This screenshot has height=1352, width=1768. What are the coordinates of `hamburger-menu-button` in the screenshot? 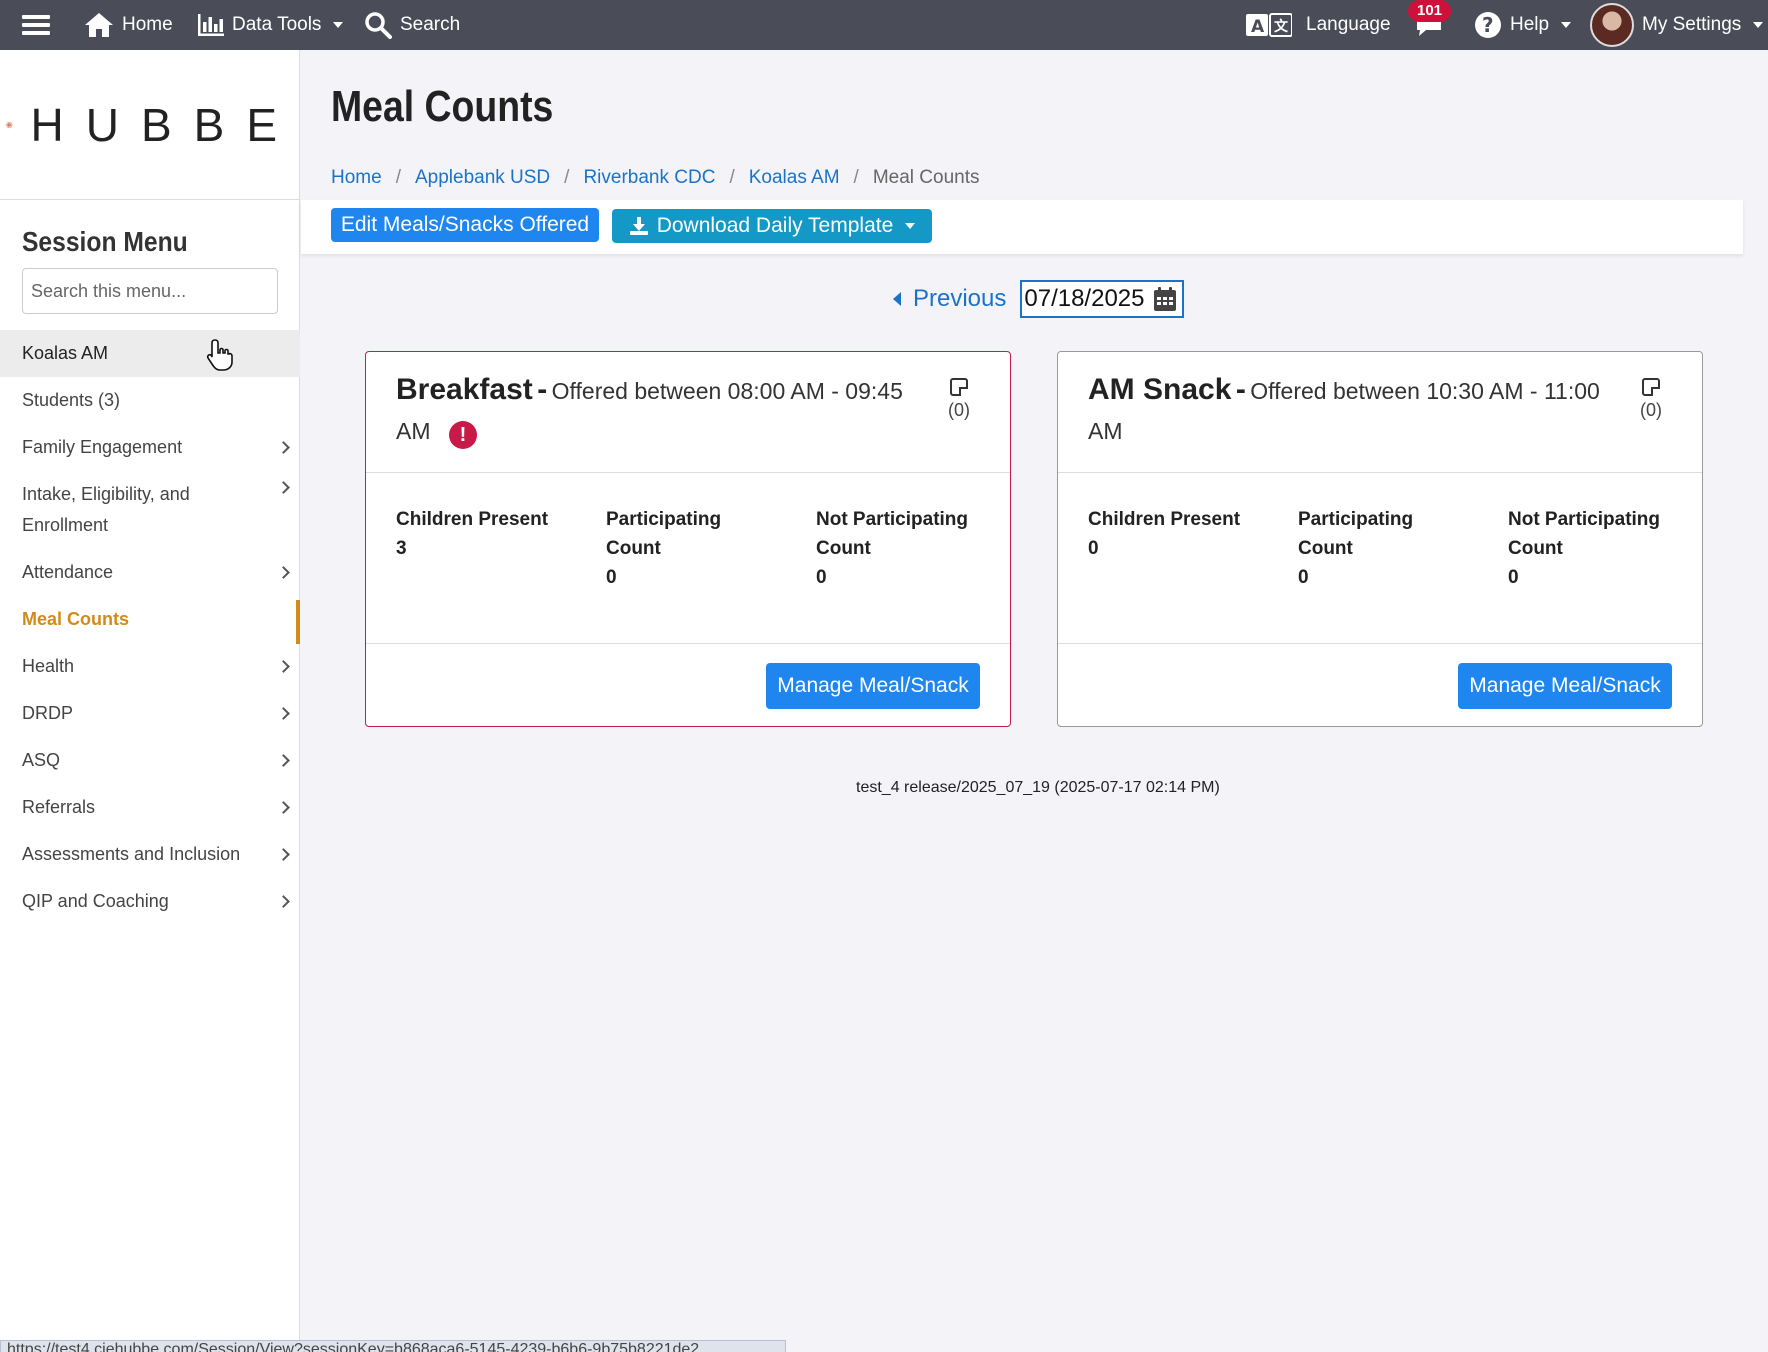 It's located at (36, 25).